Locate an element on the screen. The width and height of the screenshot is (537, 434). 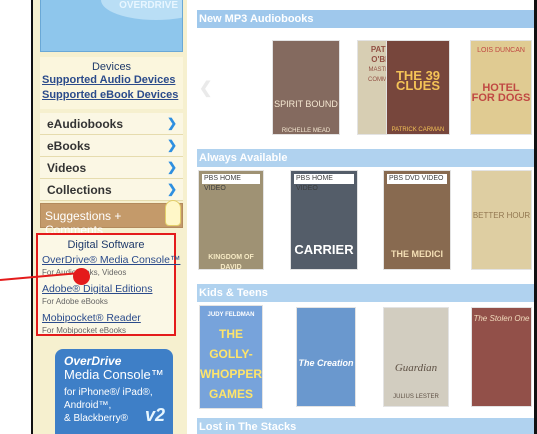
nav-item-eaudiobooks: eAudiobooks ❯ is located at coordinates (111, 124).